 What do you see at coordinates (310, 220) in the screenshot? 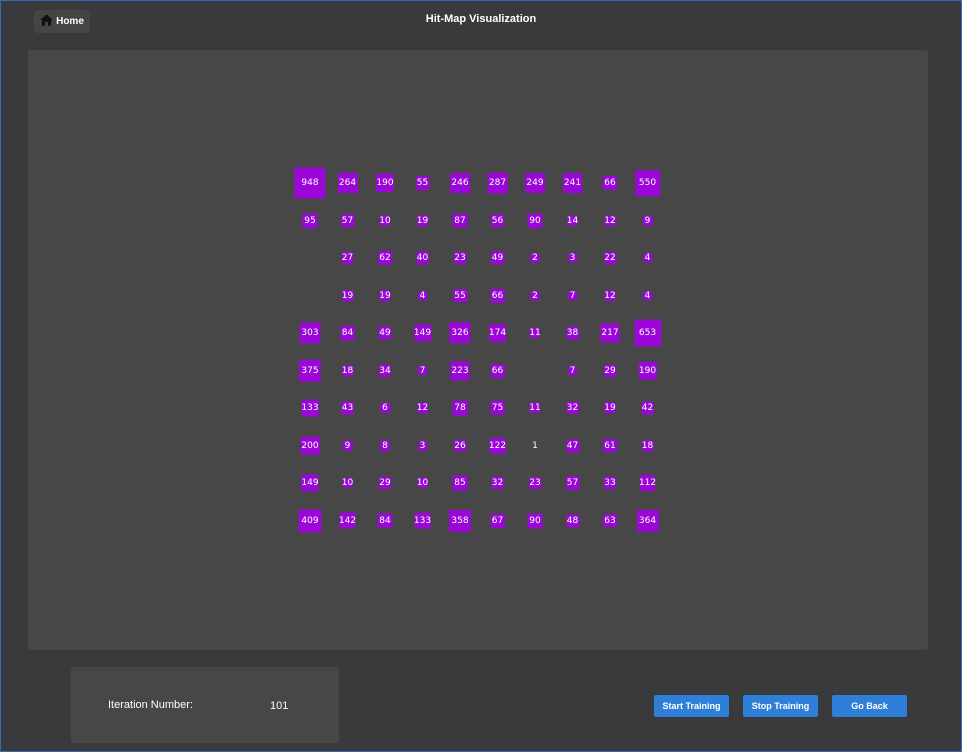
I see `hitmap-cell-value: 95` at bounding box center [310, 220].